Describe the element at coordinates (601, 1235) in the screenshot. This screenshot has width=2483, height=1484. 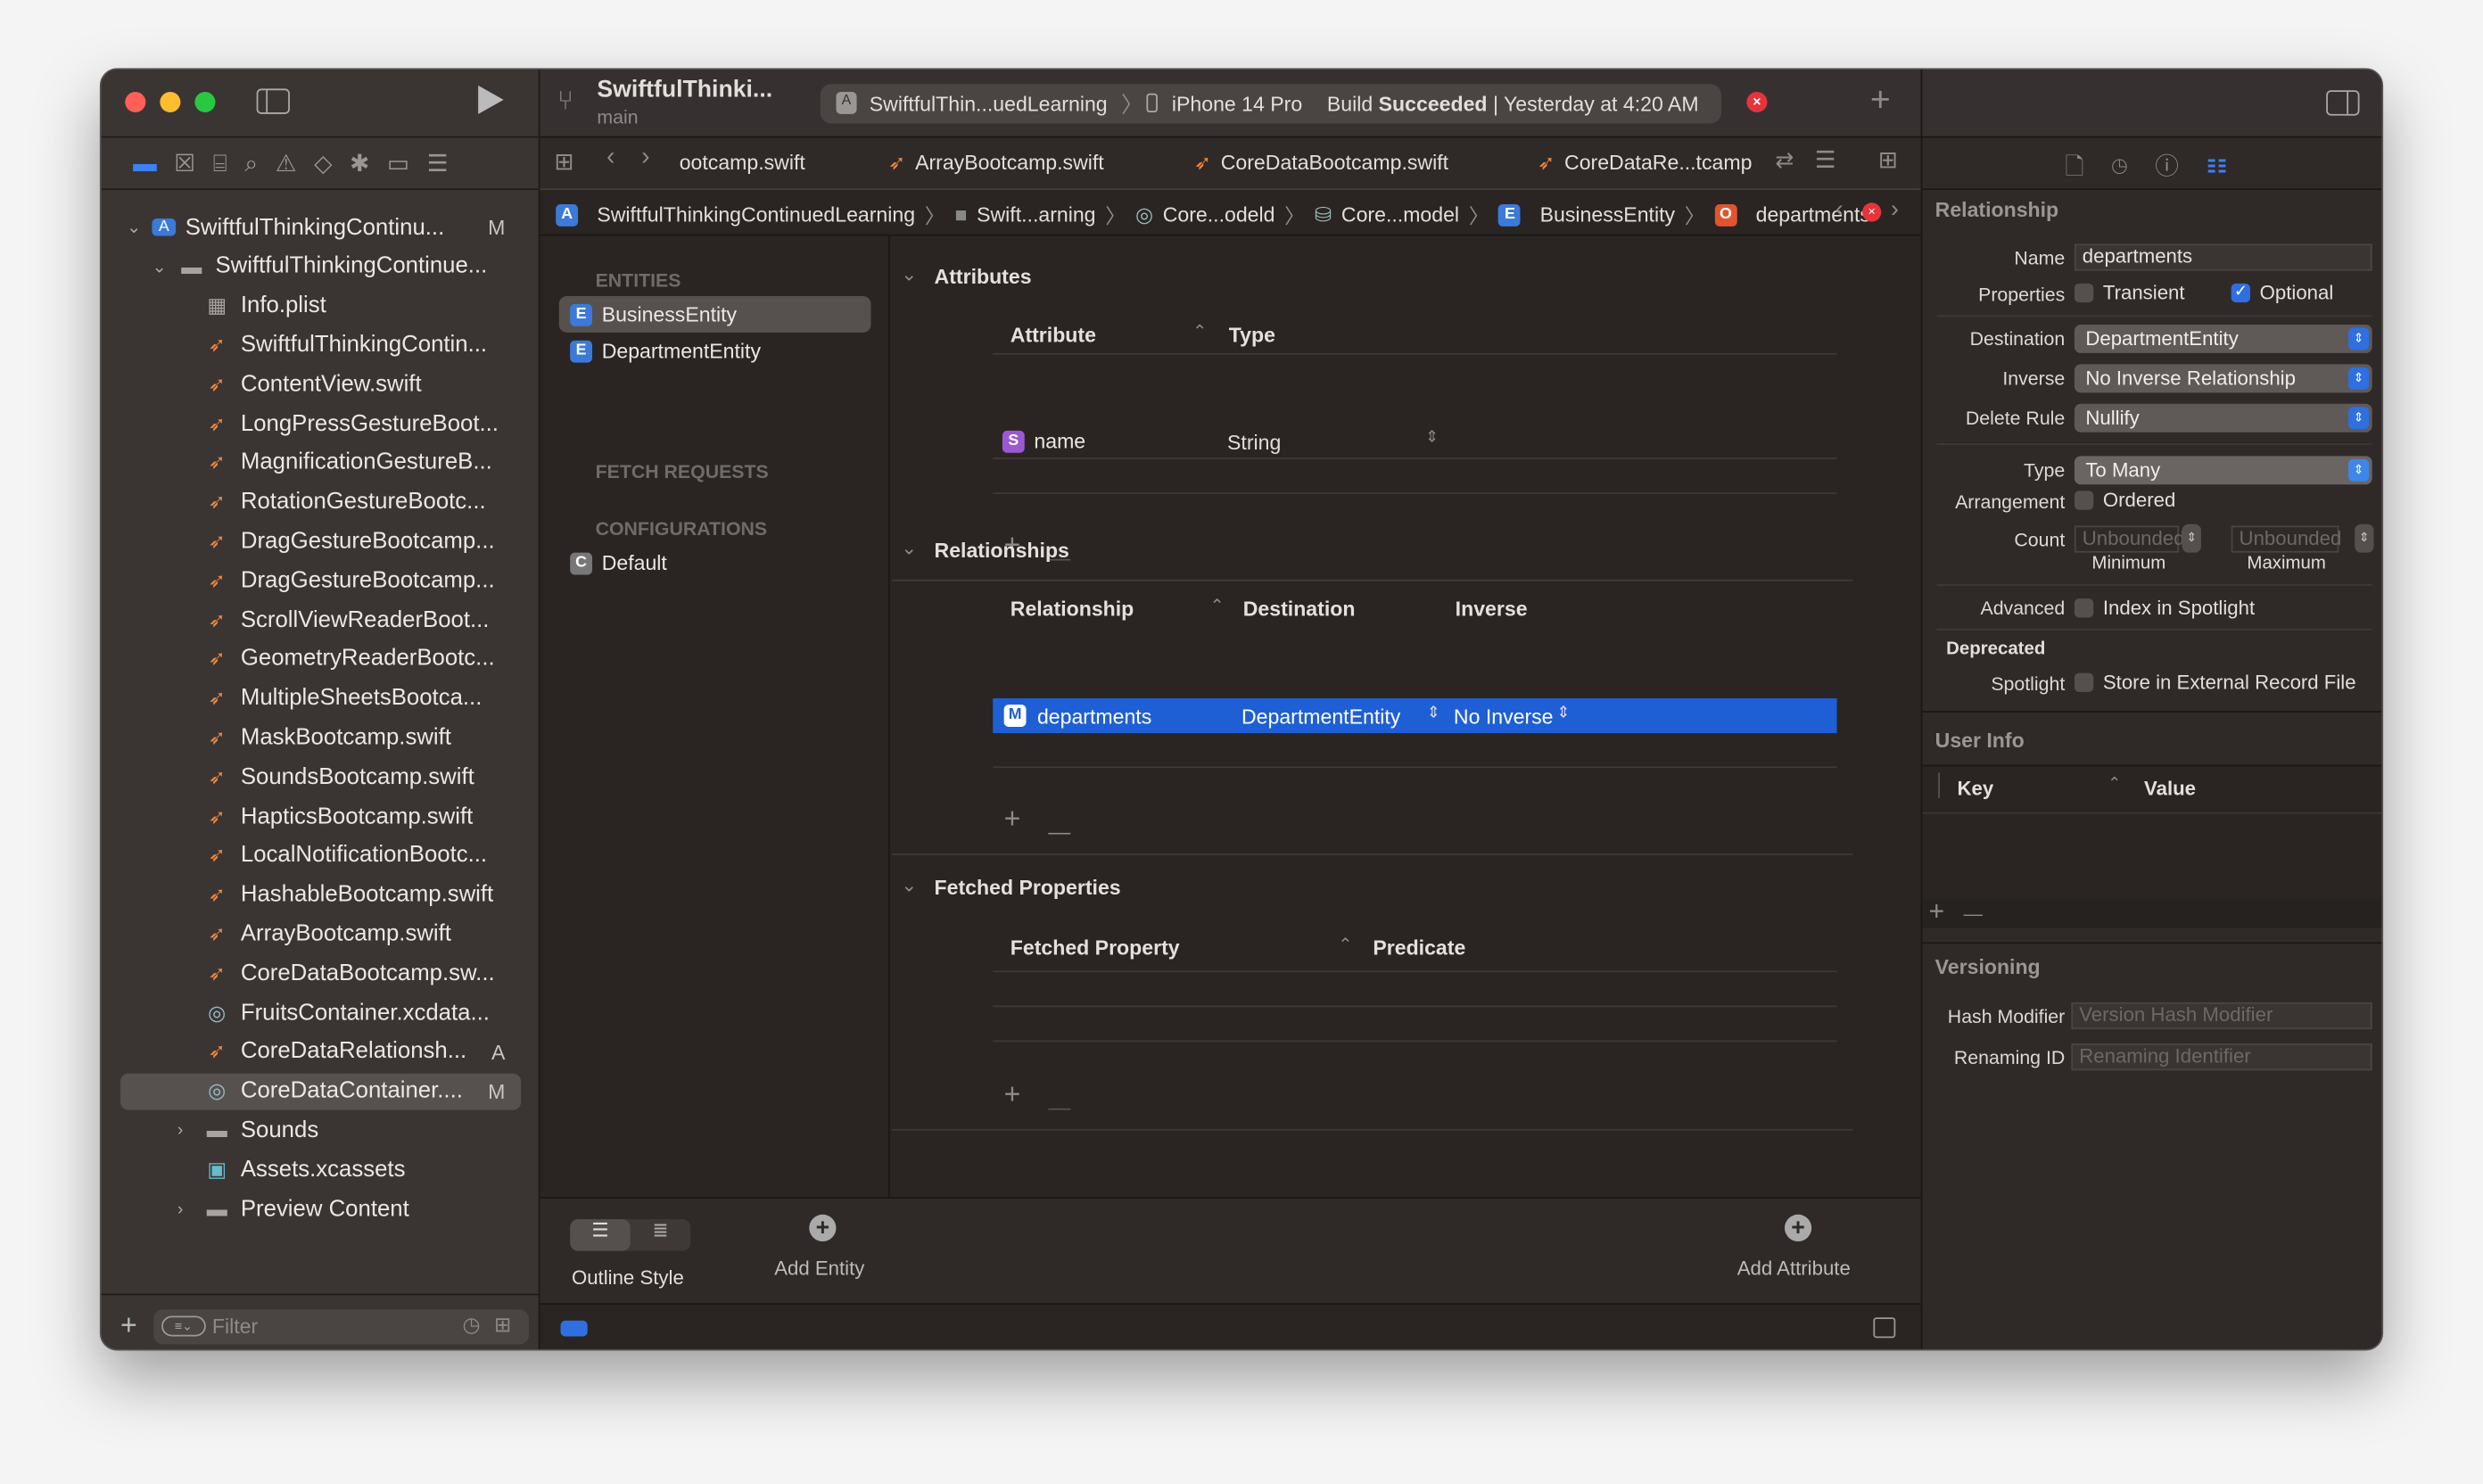
I see `table-style-icon: ☰` at that location.